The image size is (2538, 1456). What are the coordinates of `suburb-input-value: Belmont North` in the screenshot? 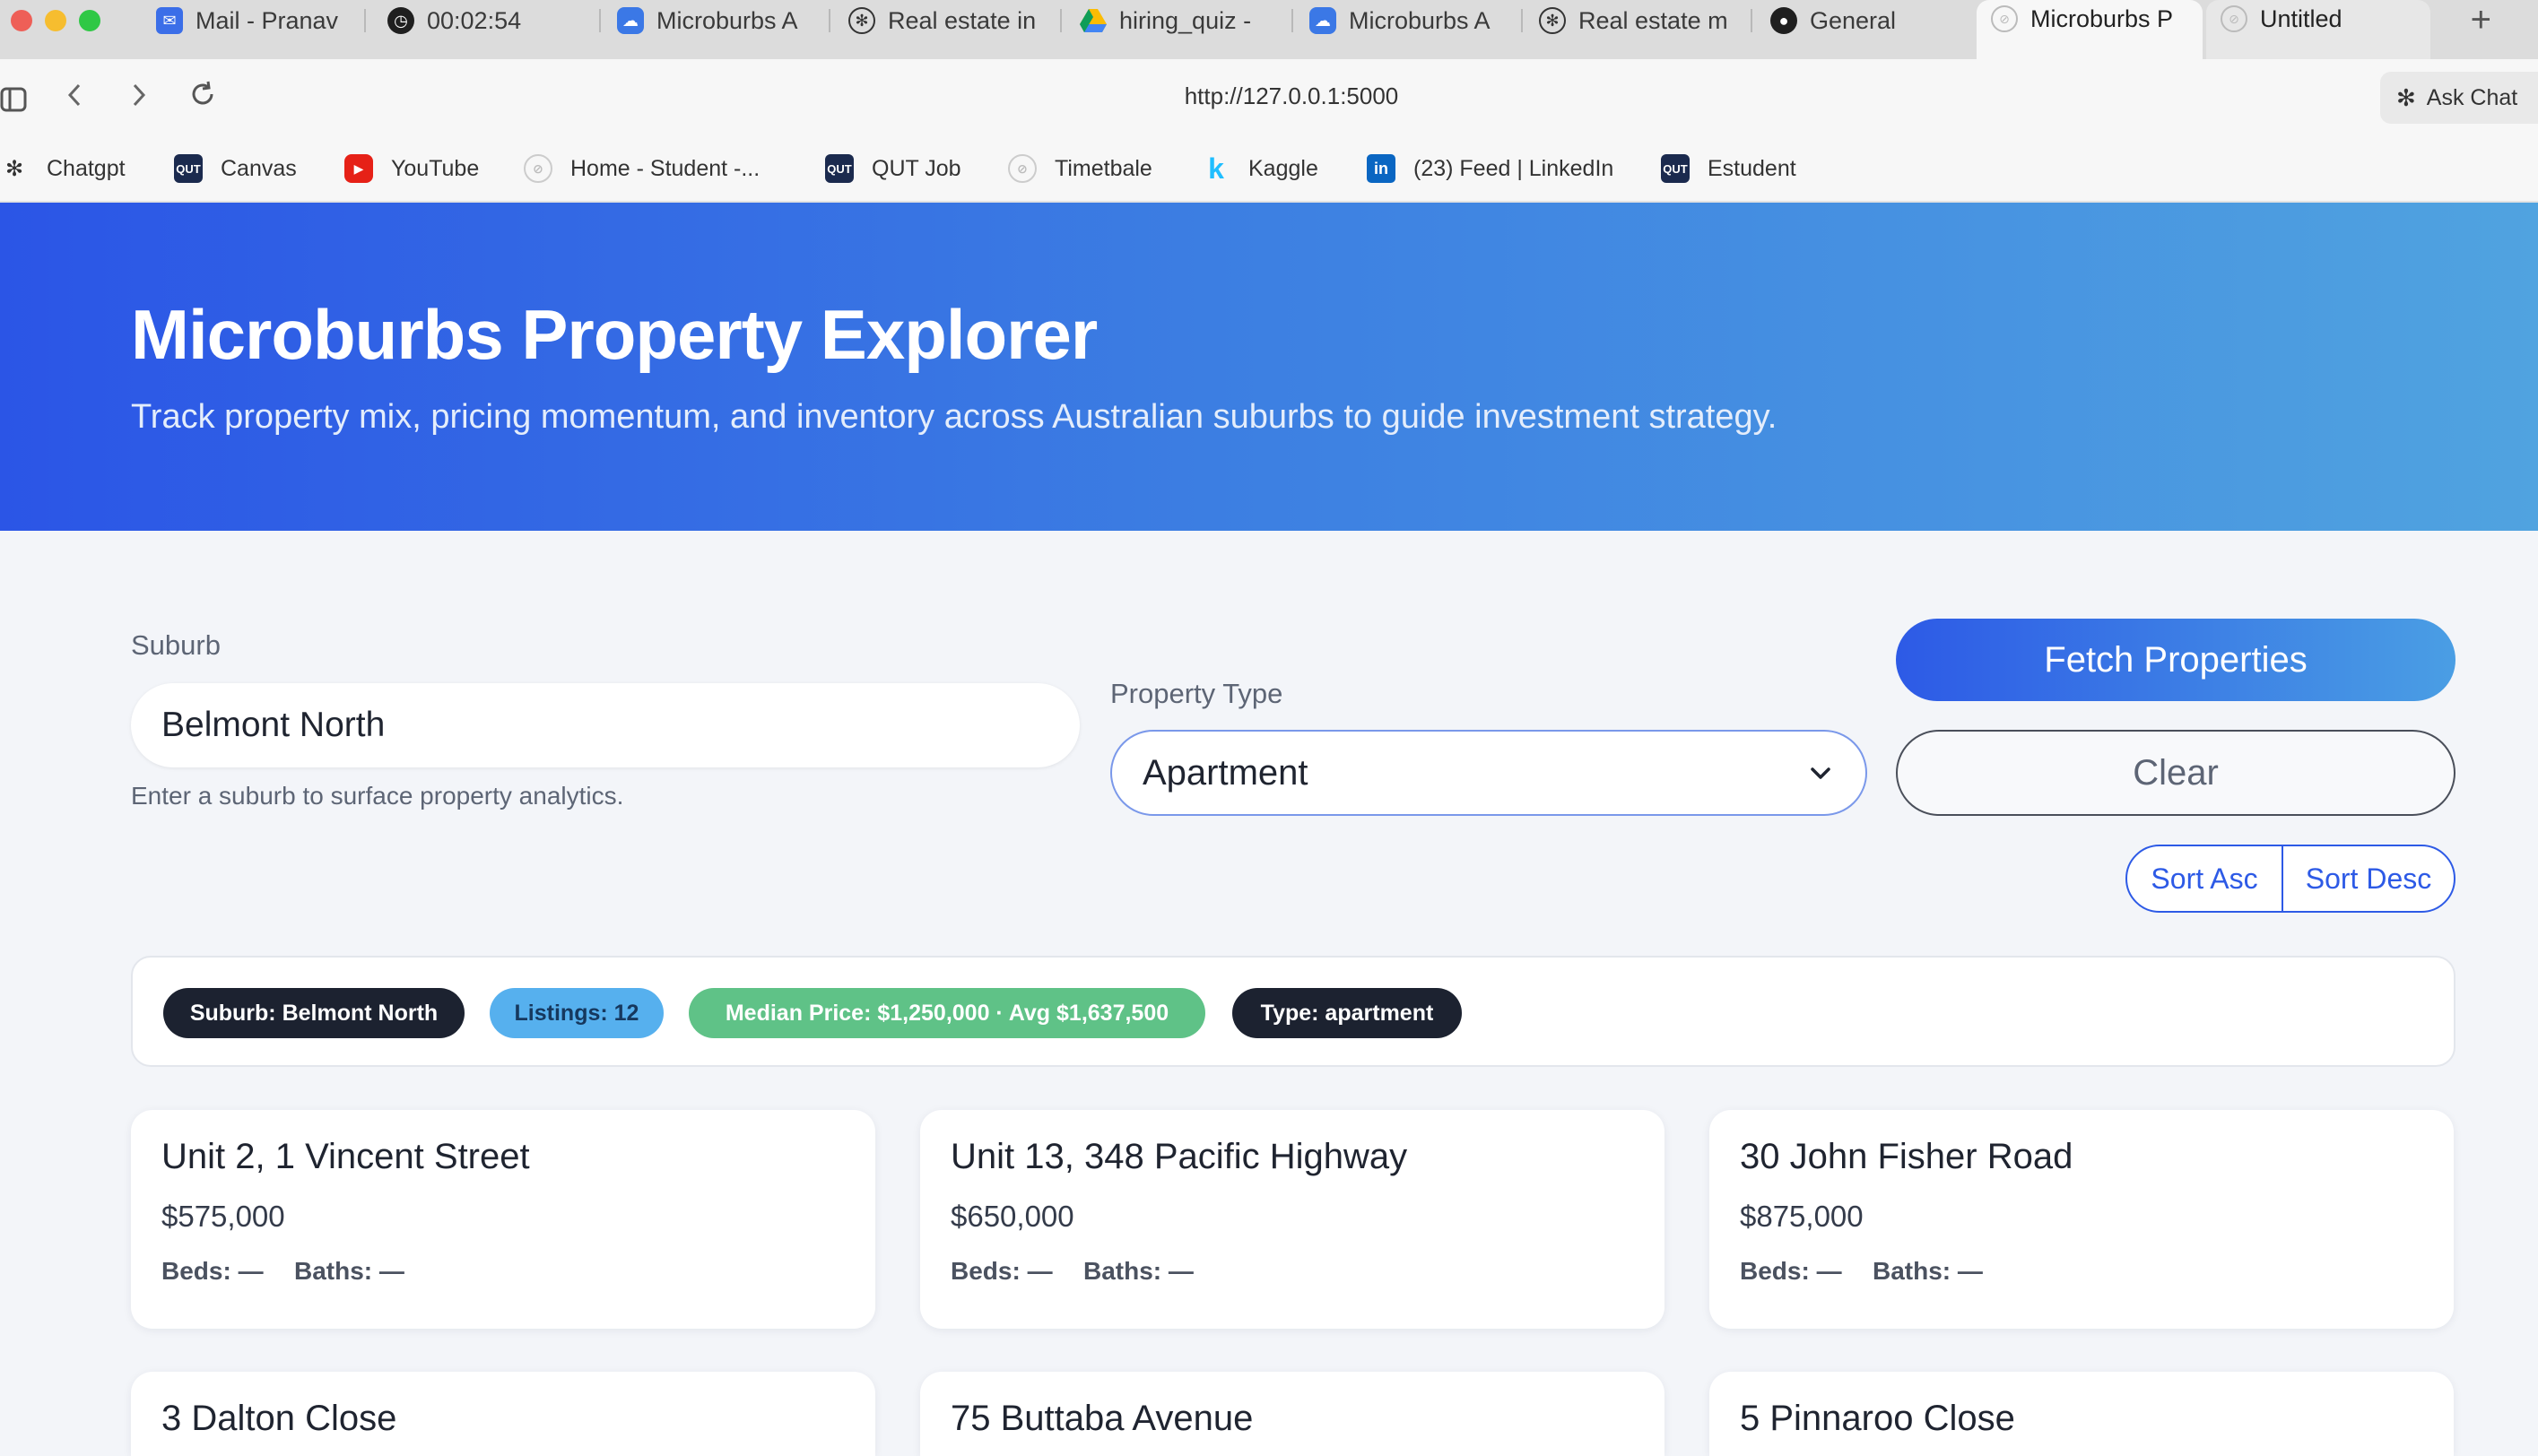 It's located at (273, 725).